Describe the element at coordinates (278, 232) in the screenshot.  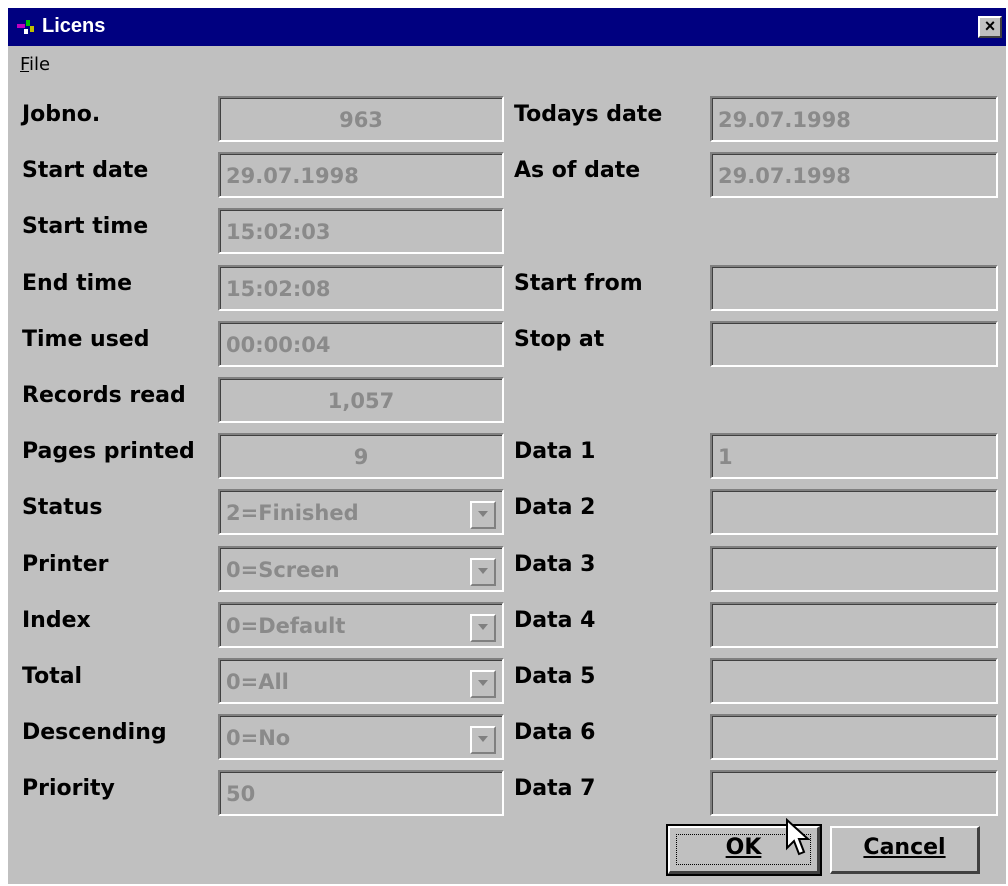
I see `field-value: 15:02:03` at that location.